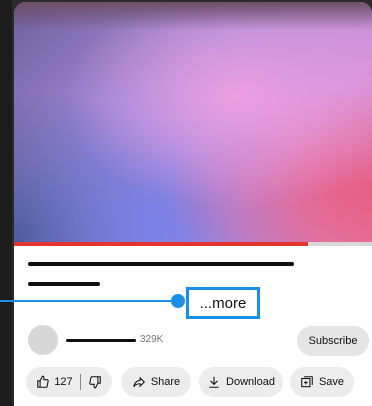  I want to click on save-playlist-icon, so click(307, 382).